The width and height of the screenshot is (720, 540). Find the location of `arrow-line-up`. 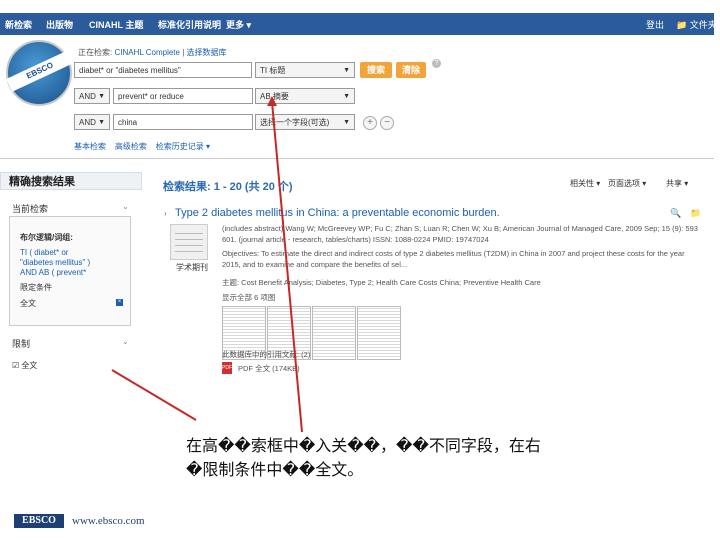

arrow-line-up is located at coordinates (287, 267).